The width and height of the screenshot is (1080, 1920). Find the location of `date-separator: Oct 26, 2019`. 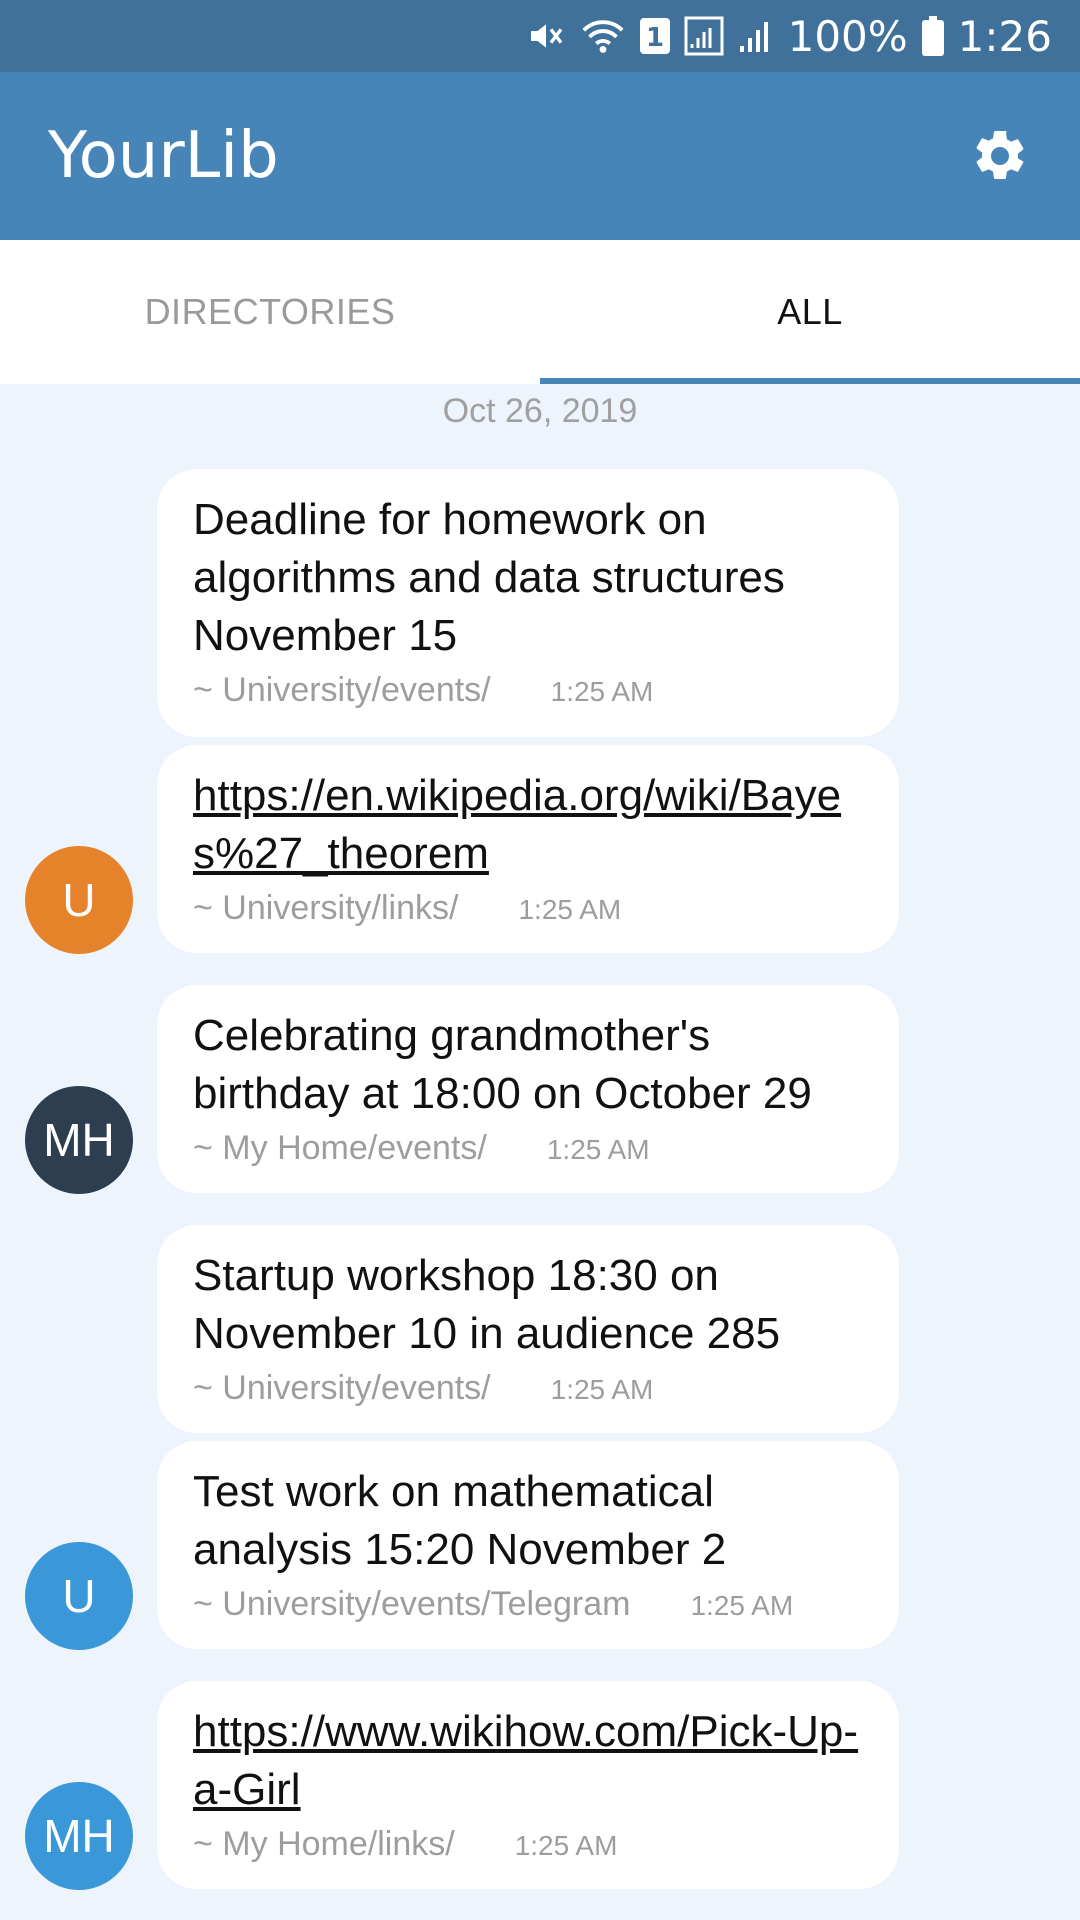

date-separator: Oct 26, 2019 is located at coordinates (540, 411).